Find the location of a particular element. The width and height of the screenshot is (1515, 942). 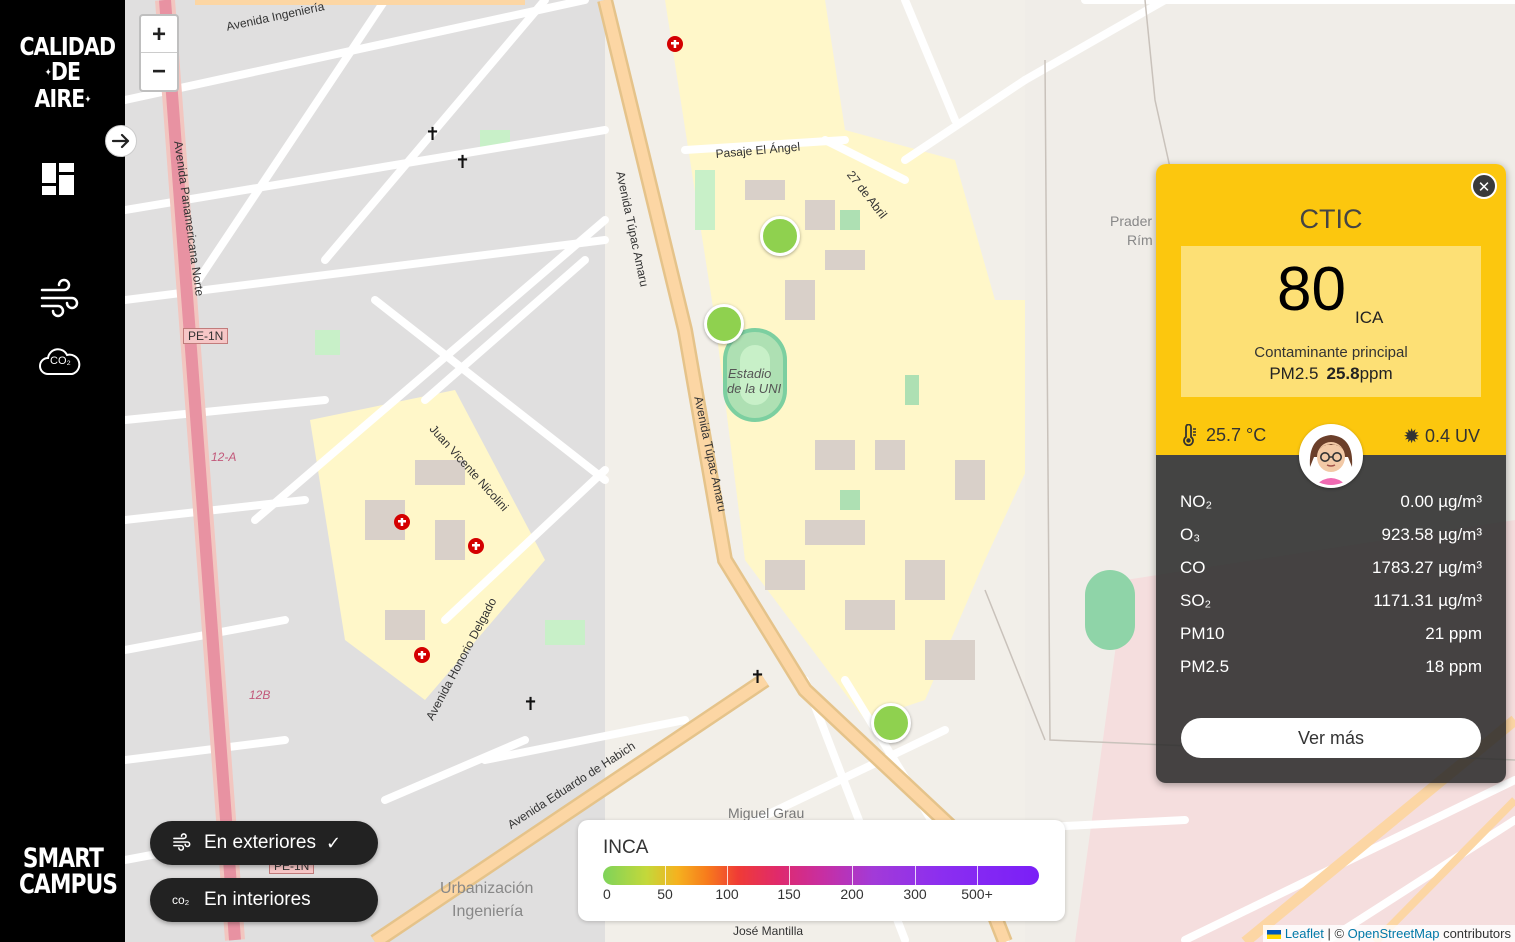

uv-index: ✹ 0.4 UV is located at coordinates (1441, 436).